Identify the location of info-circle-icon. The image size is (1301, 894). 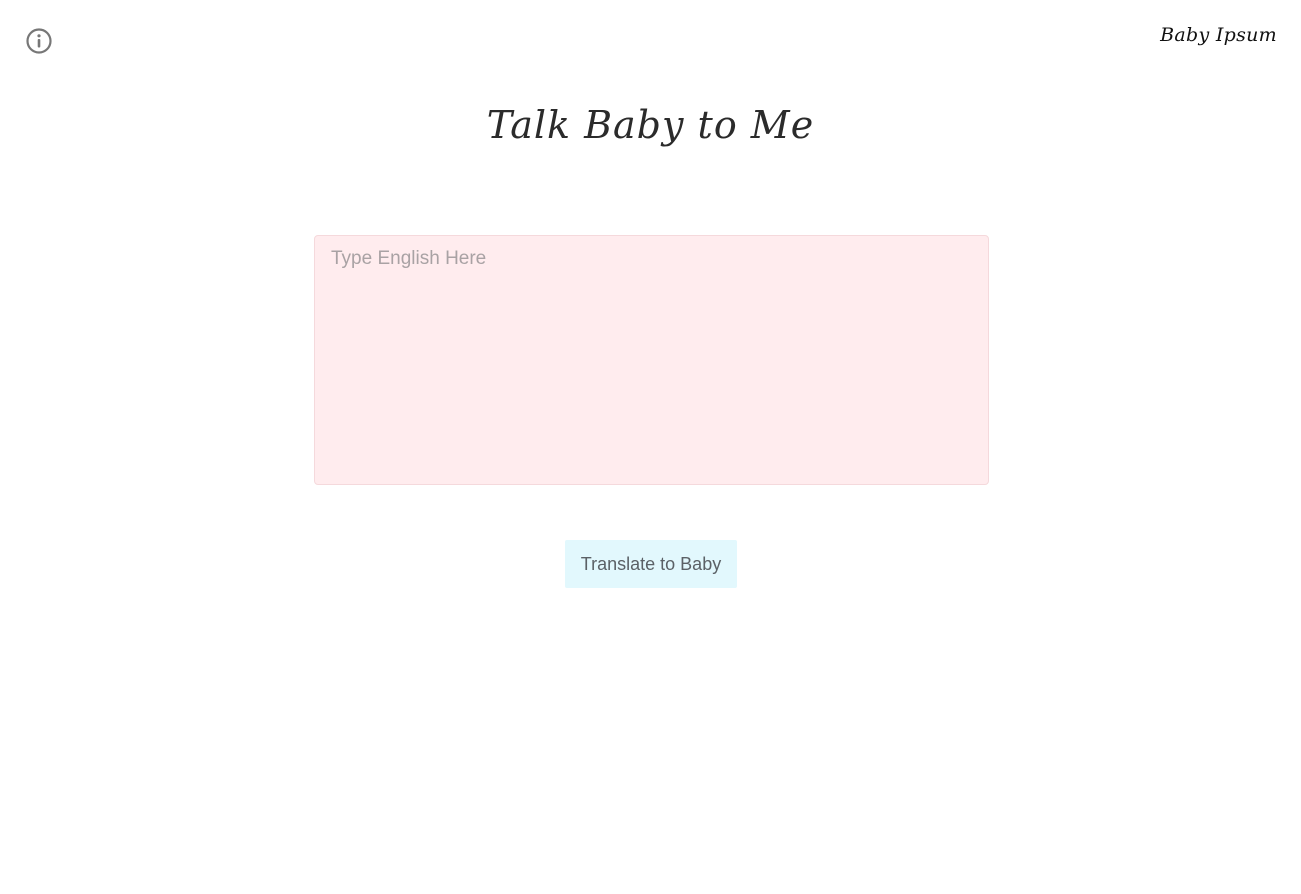
(39, 41).